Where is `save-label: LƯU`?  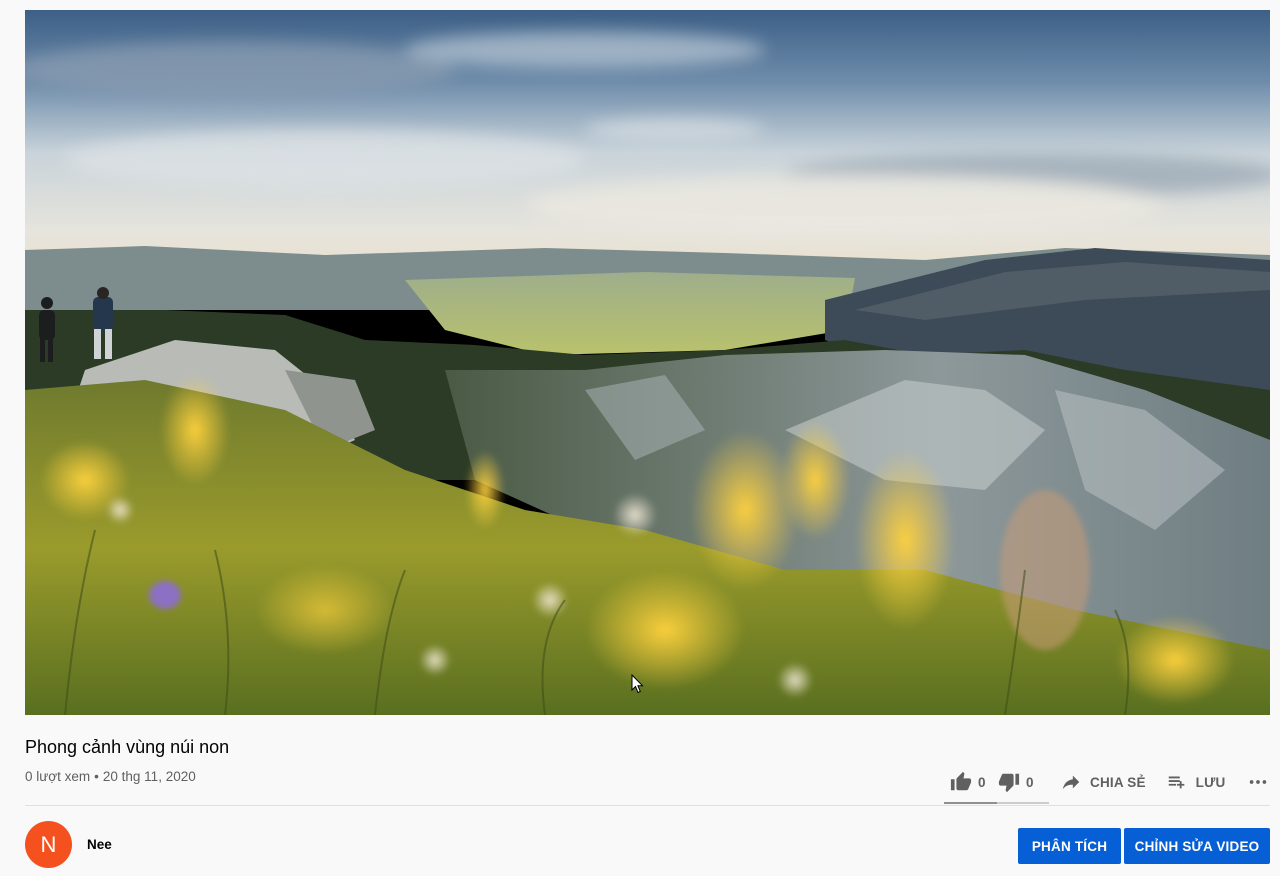
save-label: LƯU is located at coordinates (1210, 782).